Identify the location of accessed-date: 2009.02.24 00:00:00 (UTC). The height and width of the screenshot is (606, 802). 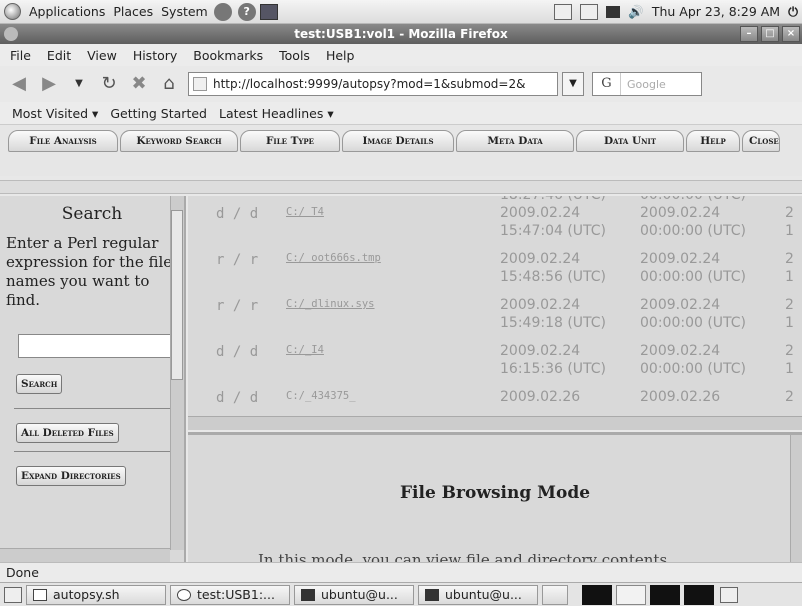
(693, 314).